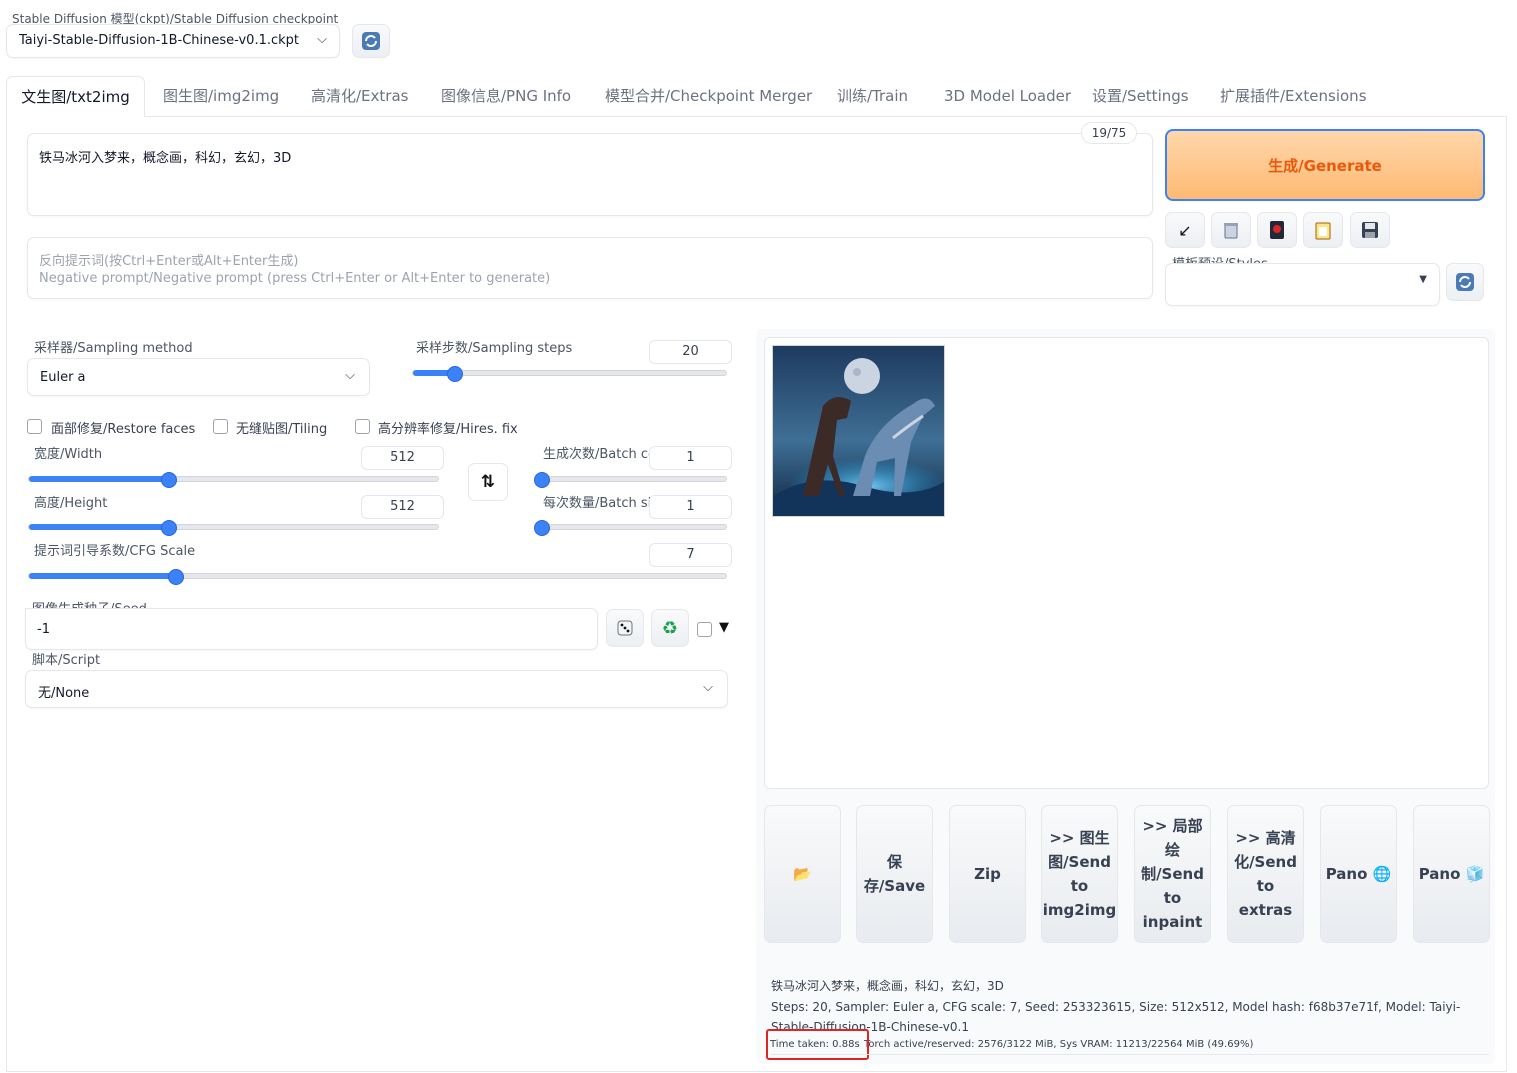 This screenshot has width=1517, height=1073. I want to click on batch-size-slider-thumb, so click(542, 528).